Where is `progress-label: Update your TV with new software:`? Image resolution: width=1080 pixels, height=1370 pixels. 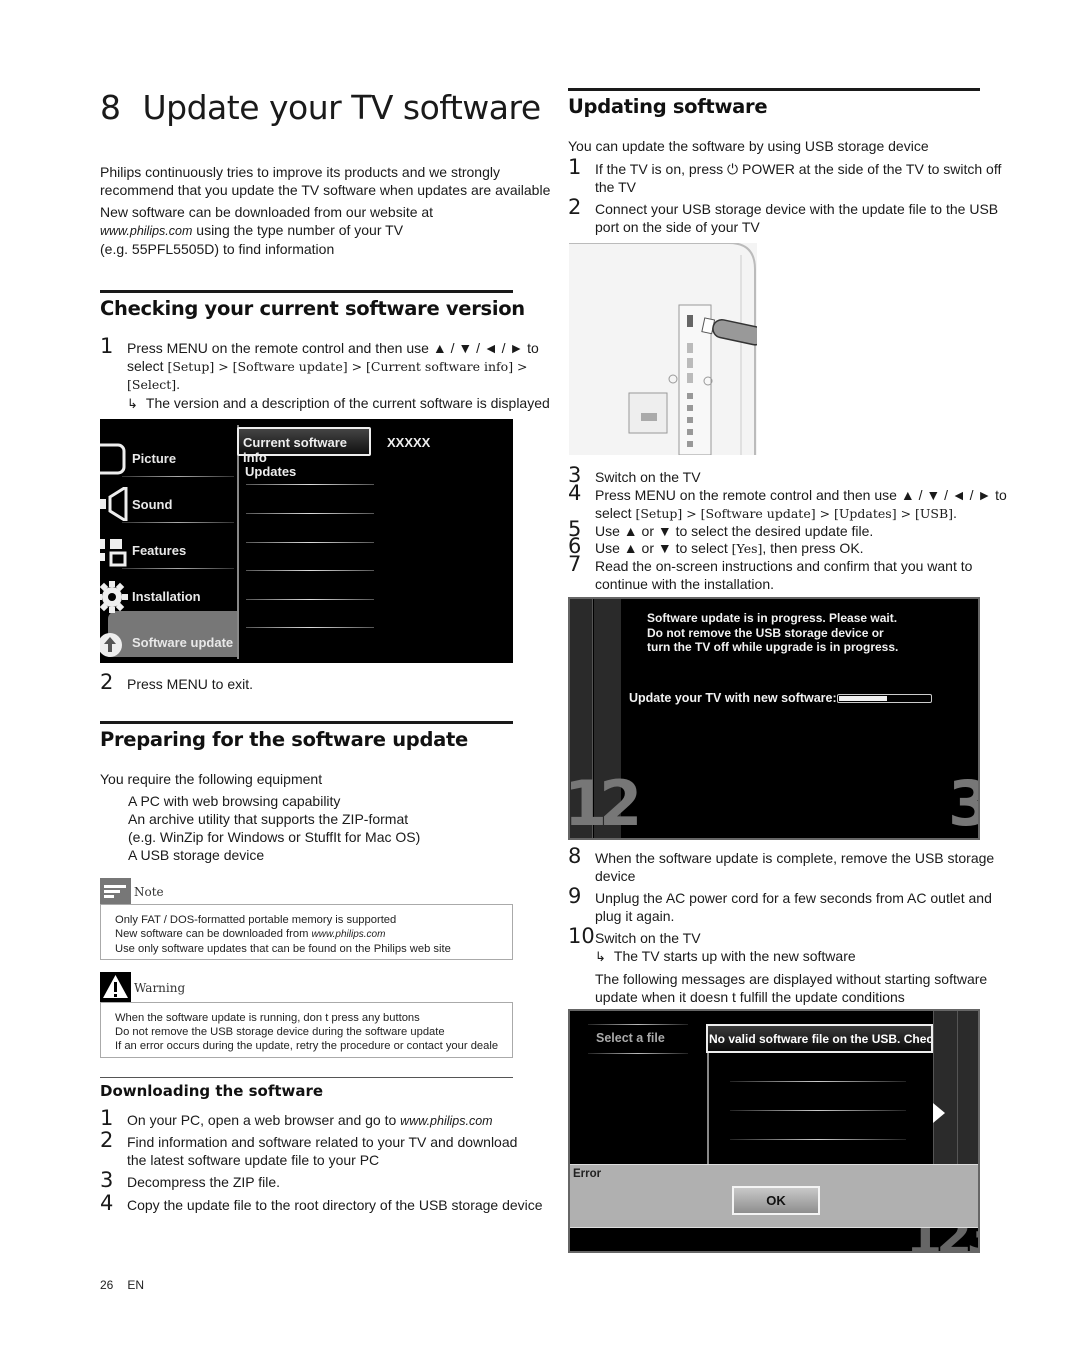 progress-label: Update your TV with new software: is located at coordinates (733, 698).